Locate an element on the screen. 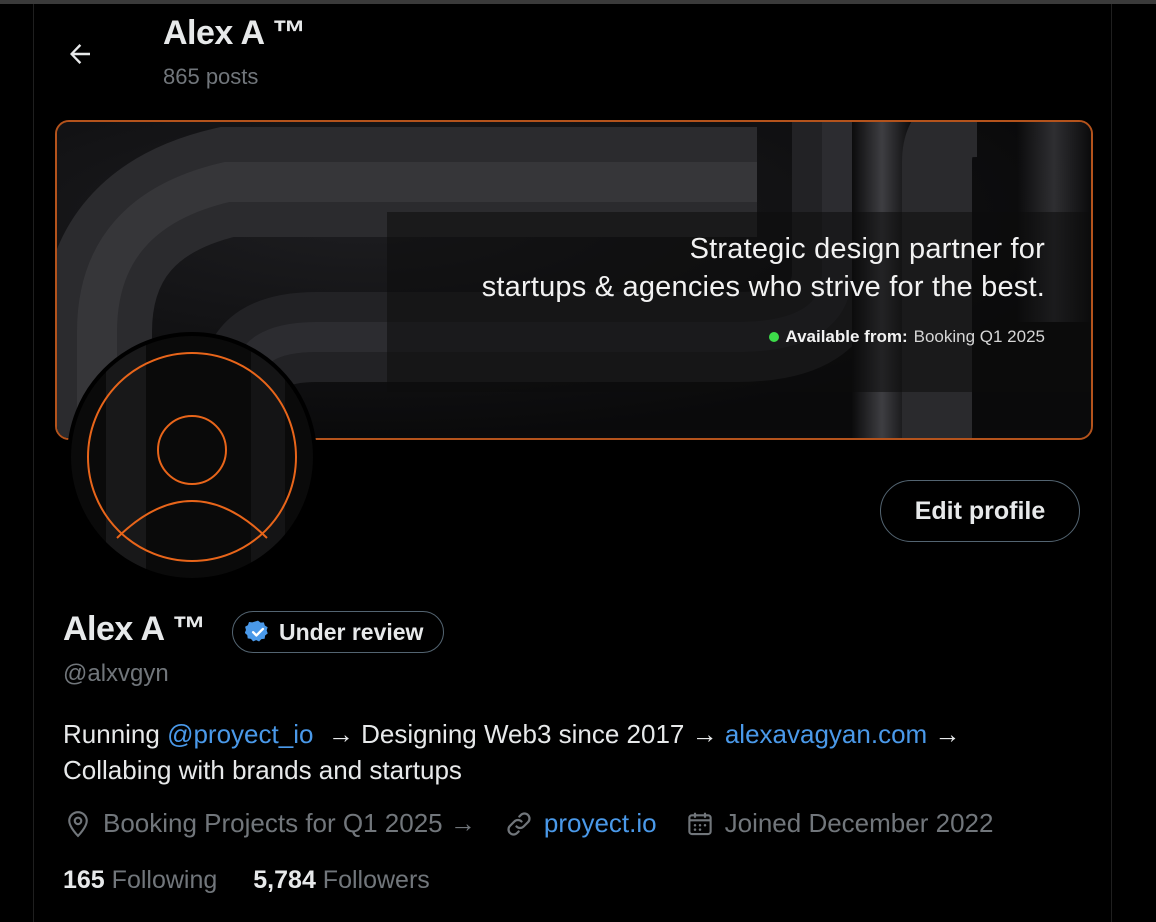 The image size is (1156, 922). avatar is located at coordinates (192, 457).